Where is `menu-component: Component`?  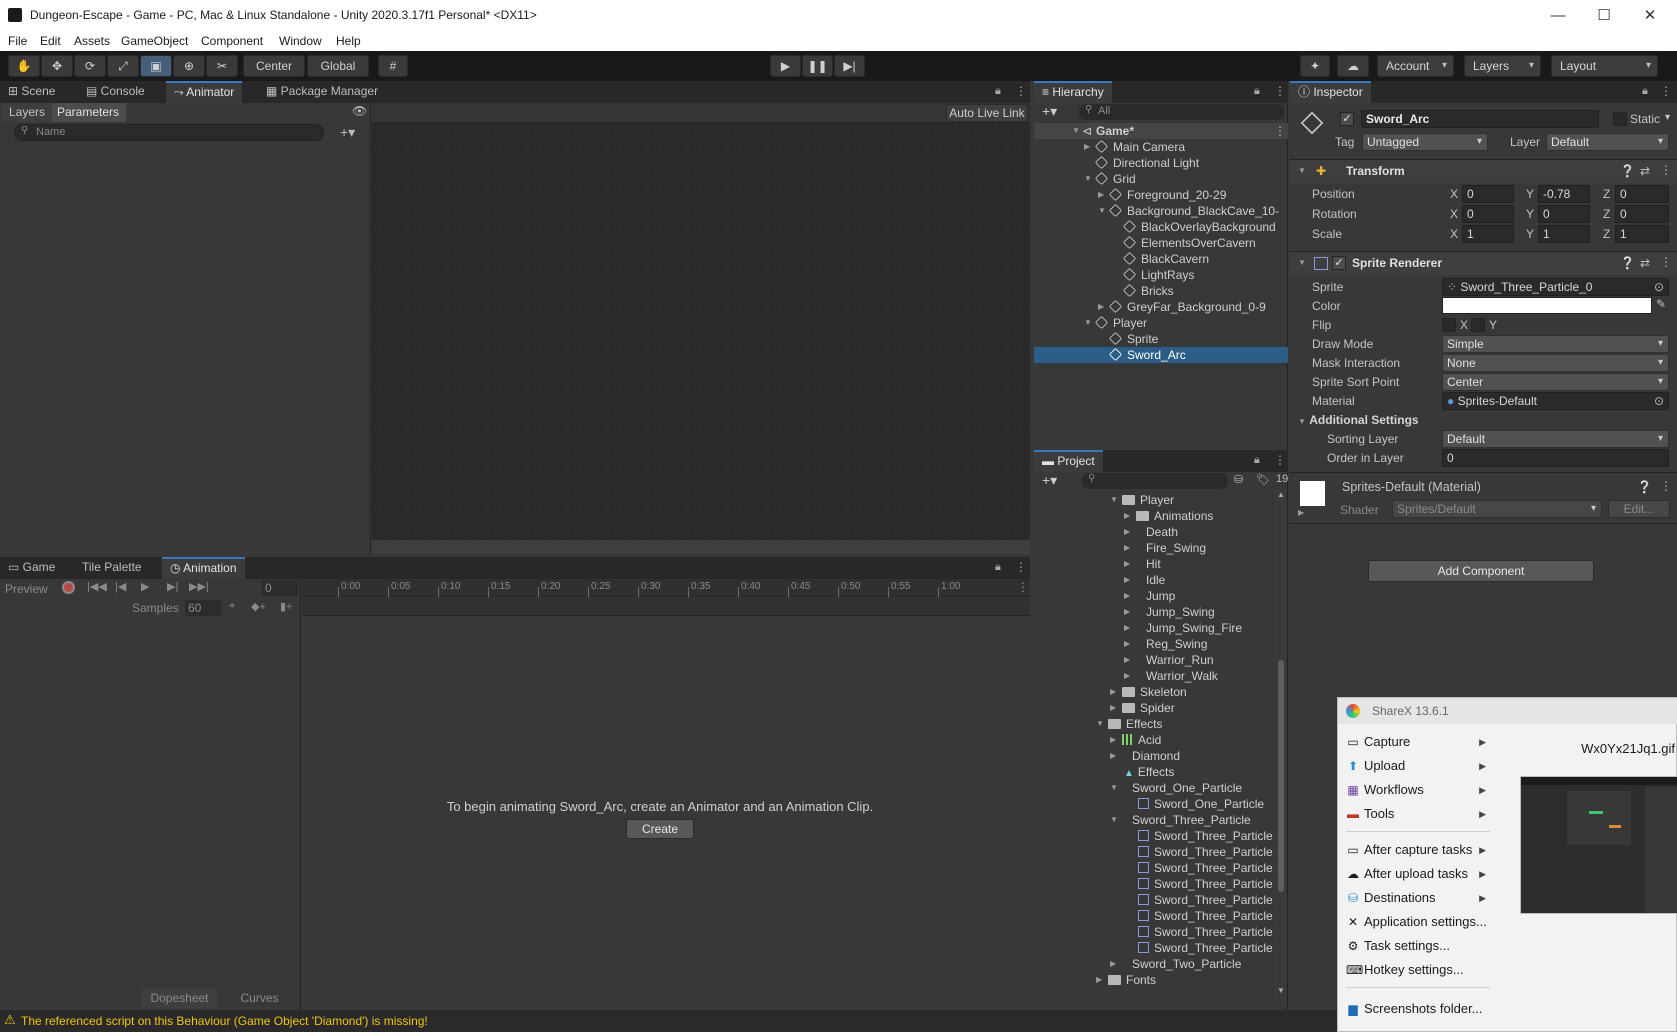
menu-component: Component is located at coordinates (232, 41).